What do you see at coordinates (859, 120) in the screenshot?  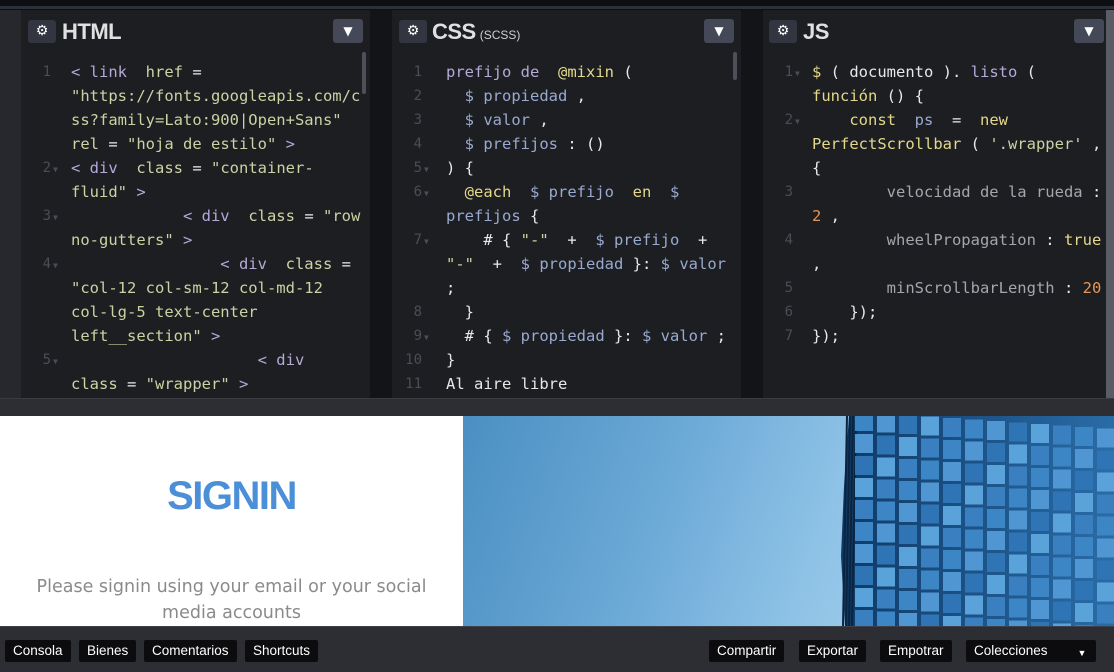 I see `code-token: const` at bounding box center [859, 120].